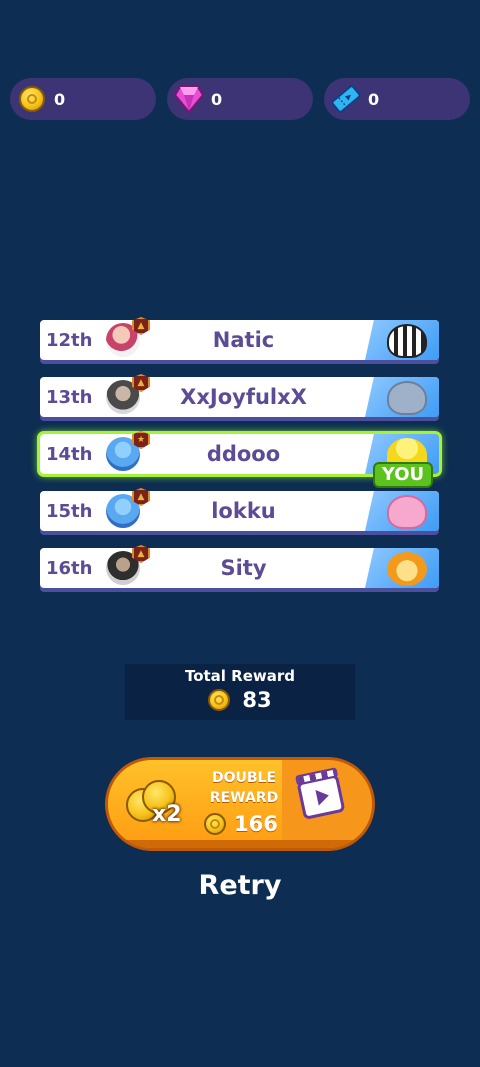 This screenshot has height=1067, width=480. Describe the element at coordinates (69, 397) in the screenshot. I see `rank-label: 13th` at that location.